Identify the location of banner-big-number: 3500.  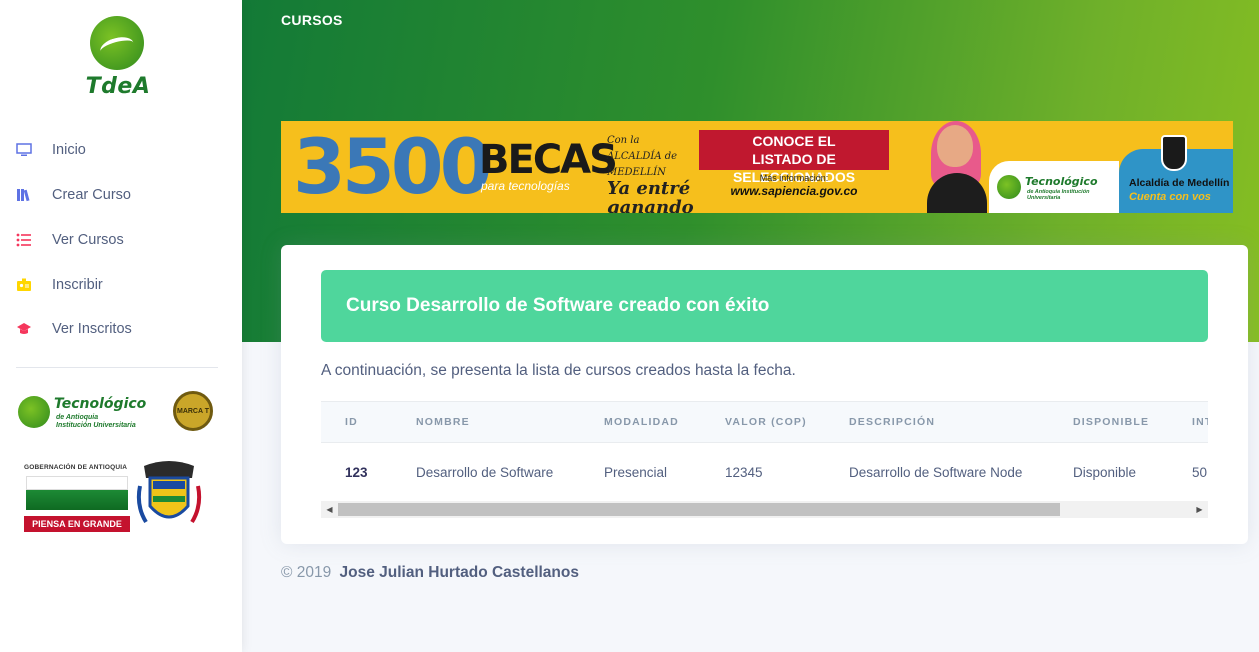
(393, 166).